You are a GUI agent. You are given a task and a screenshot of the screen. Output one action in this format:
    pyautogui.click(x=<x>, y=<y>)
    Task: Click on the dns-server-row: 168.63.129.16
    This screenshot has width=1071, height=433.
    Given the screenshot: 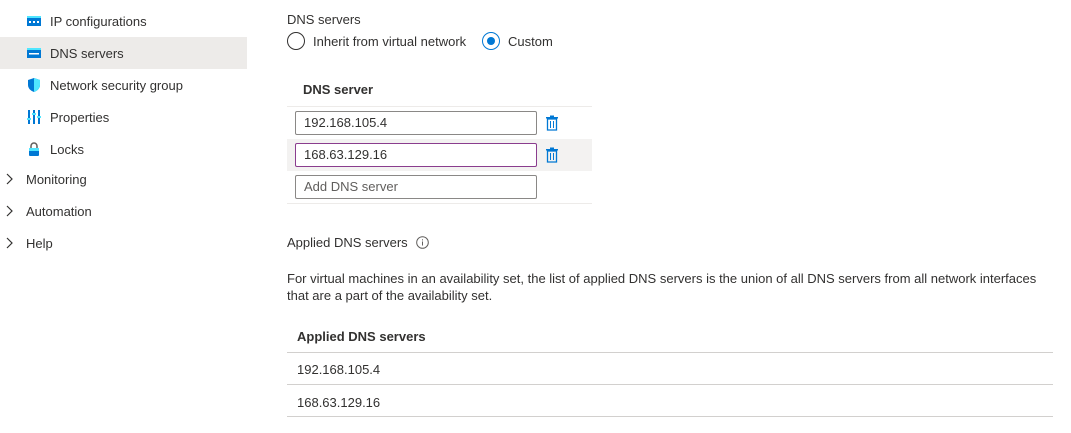 What is the action you would take?
    pyautogui.click(x=439, y=155)
    